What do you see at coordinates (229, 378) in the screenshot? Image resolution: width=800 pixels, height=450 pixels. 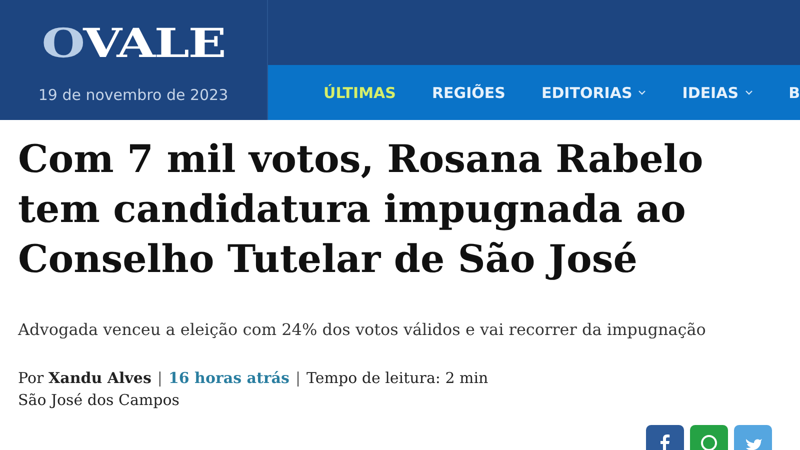 I see `time-link: 16 horas atrás` at bounding box center [229, 378].